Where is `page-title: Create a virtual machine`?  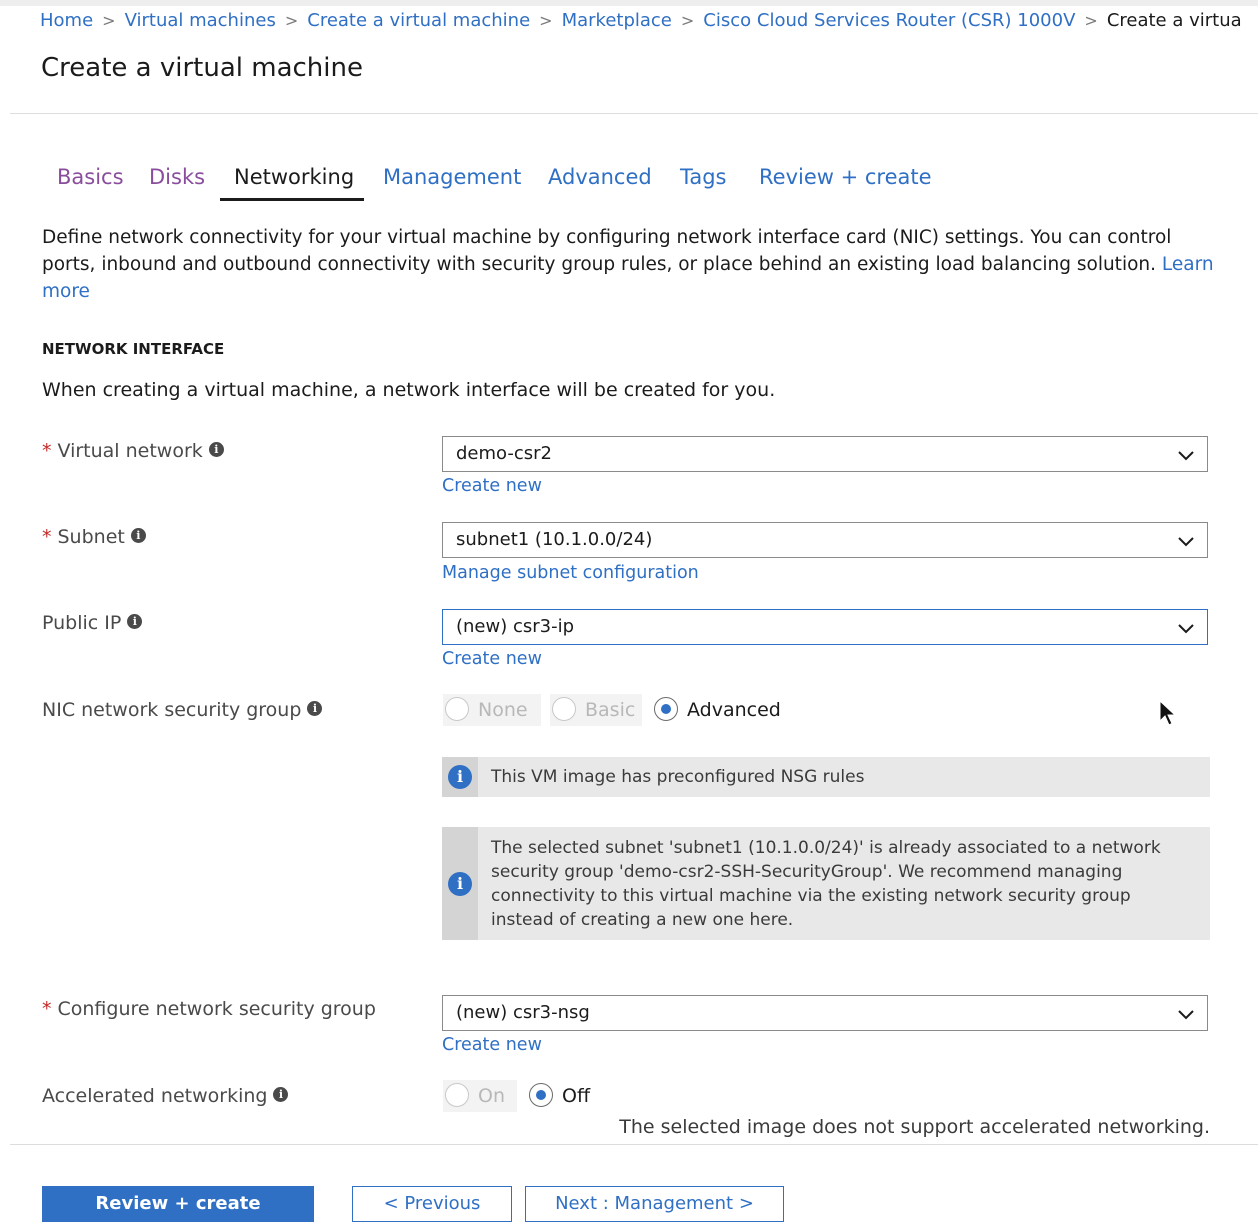
page-title: Create a virtual machine is located at coordinates (202, 68).